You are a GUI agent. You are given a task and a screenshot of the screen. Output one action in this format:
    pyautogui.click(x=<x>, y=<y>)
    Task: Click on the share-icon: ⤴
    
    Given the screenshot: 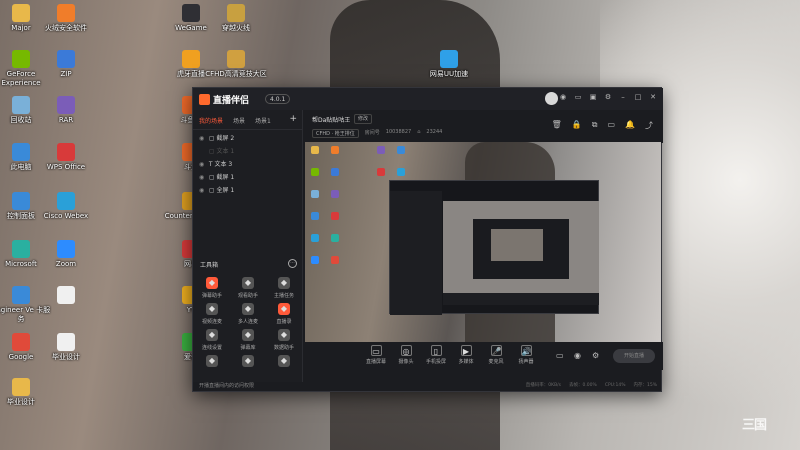 What is the action you would take?
    pyautogui.click(x=649, y=125)
    